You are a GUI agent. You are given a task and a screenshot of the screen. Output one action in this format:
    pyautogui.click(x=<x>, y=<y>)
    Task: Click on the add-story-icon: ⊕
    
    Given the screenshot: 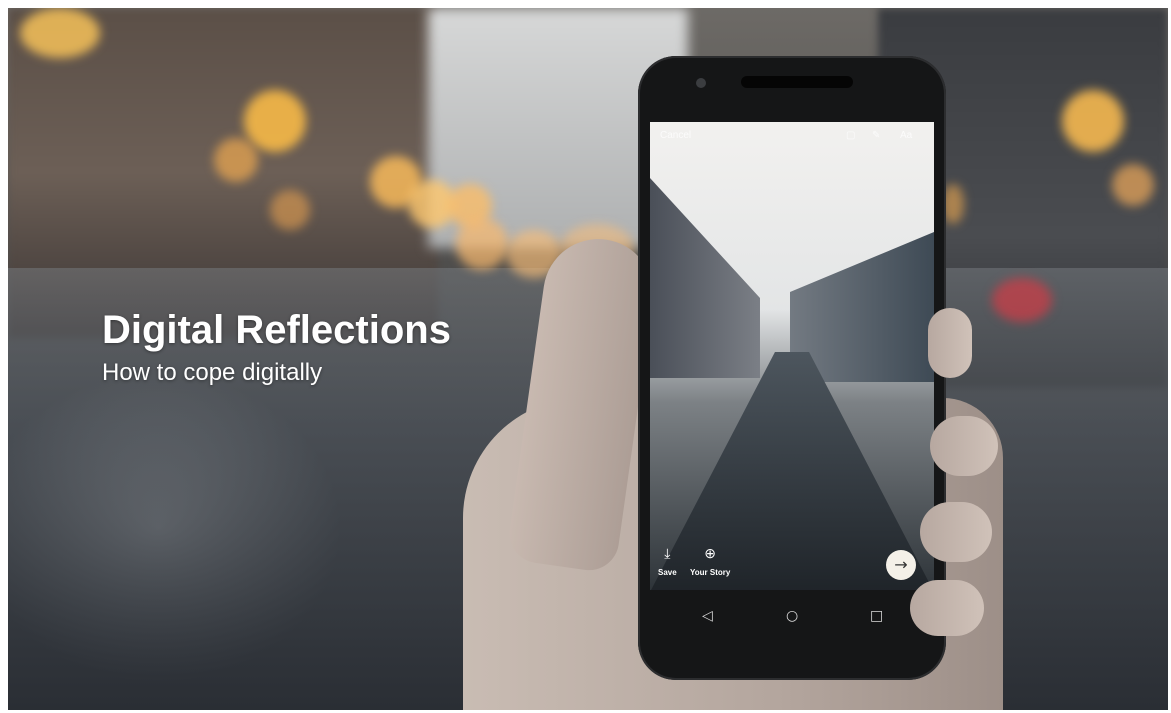 What is the action you would take?
    pyautogui.click(x=710, y=553)
    